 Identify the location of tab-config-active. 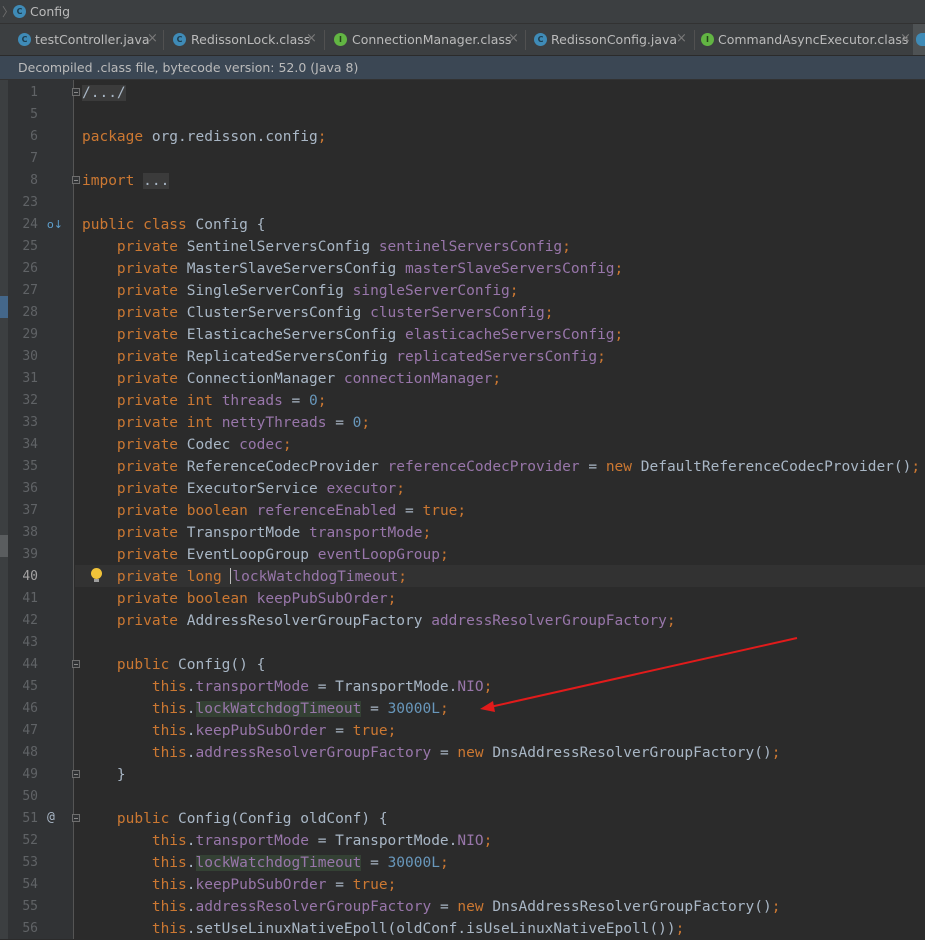
(919, 39).